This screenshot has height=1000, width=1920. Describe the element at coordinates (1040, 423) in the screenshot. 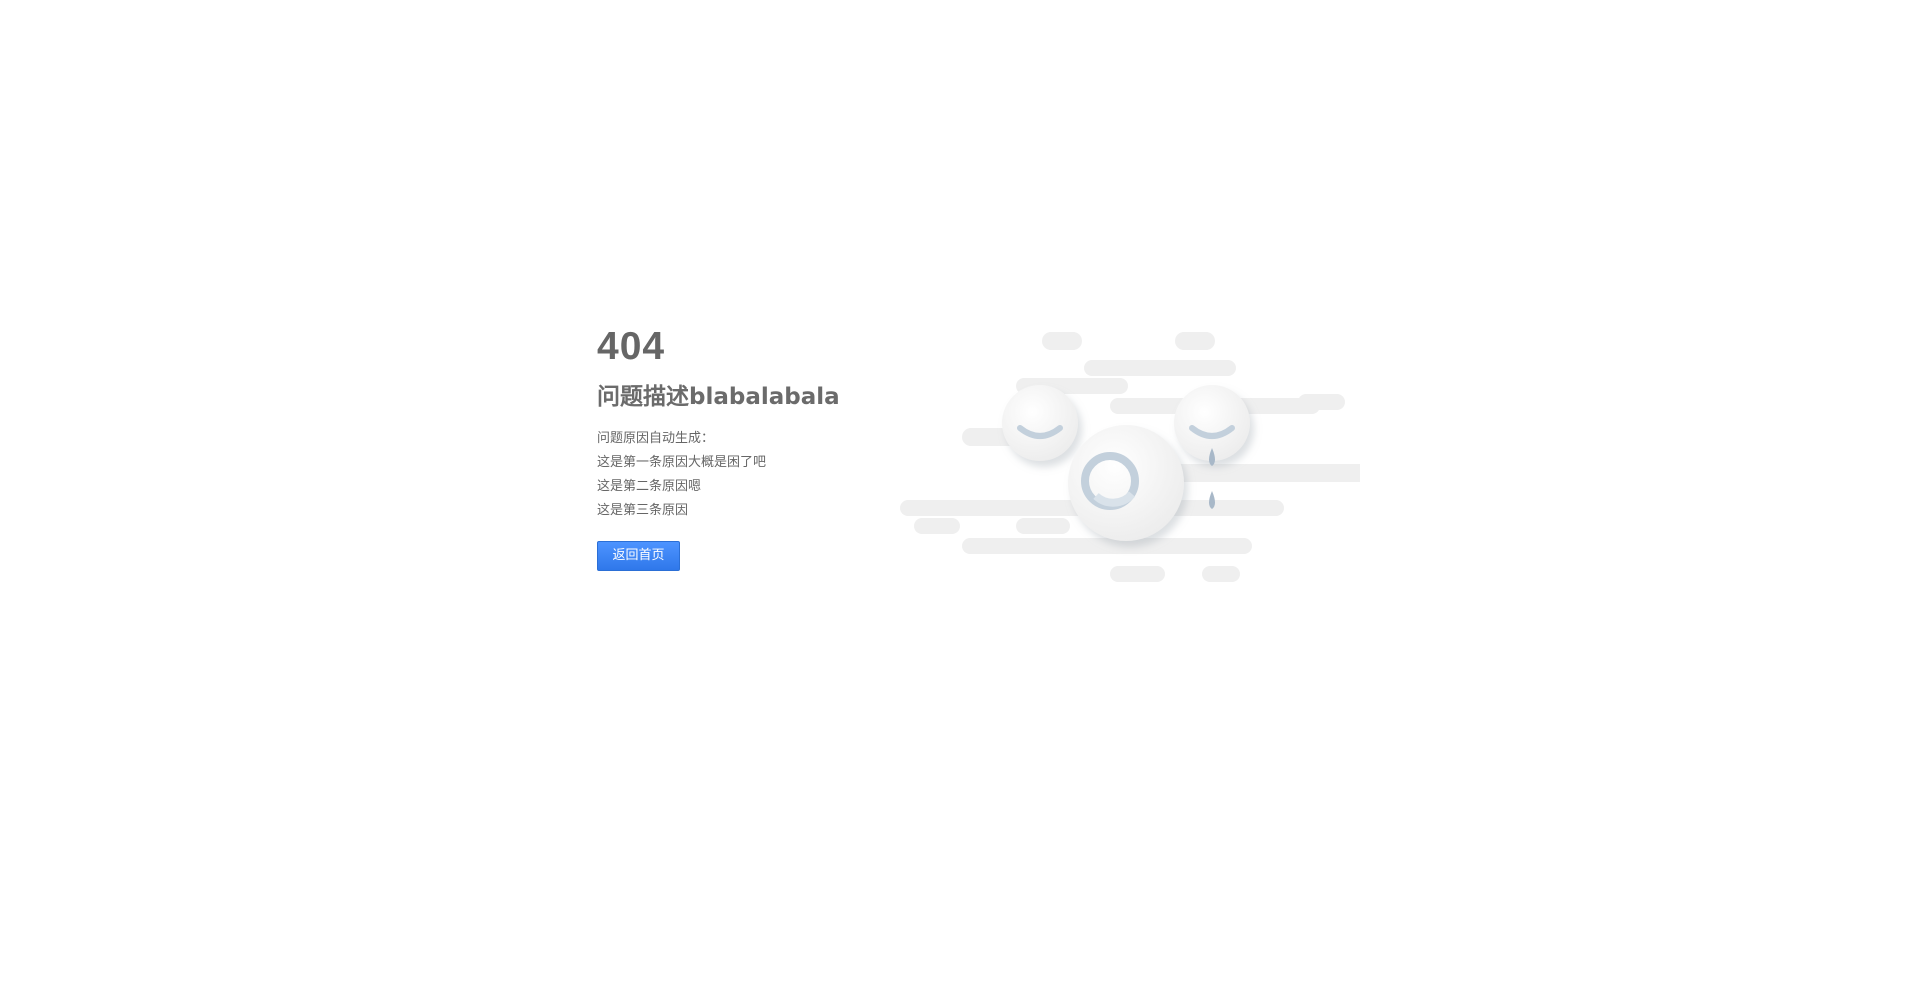

I see `left-face` at that location.